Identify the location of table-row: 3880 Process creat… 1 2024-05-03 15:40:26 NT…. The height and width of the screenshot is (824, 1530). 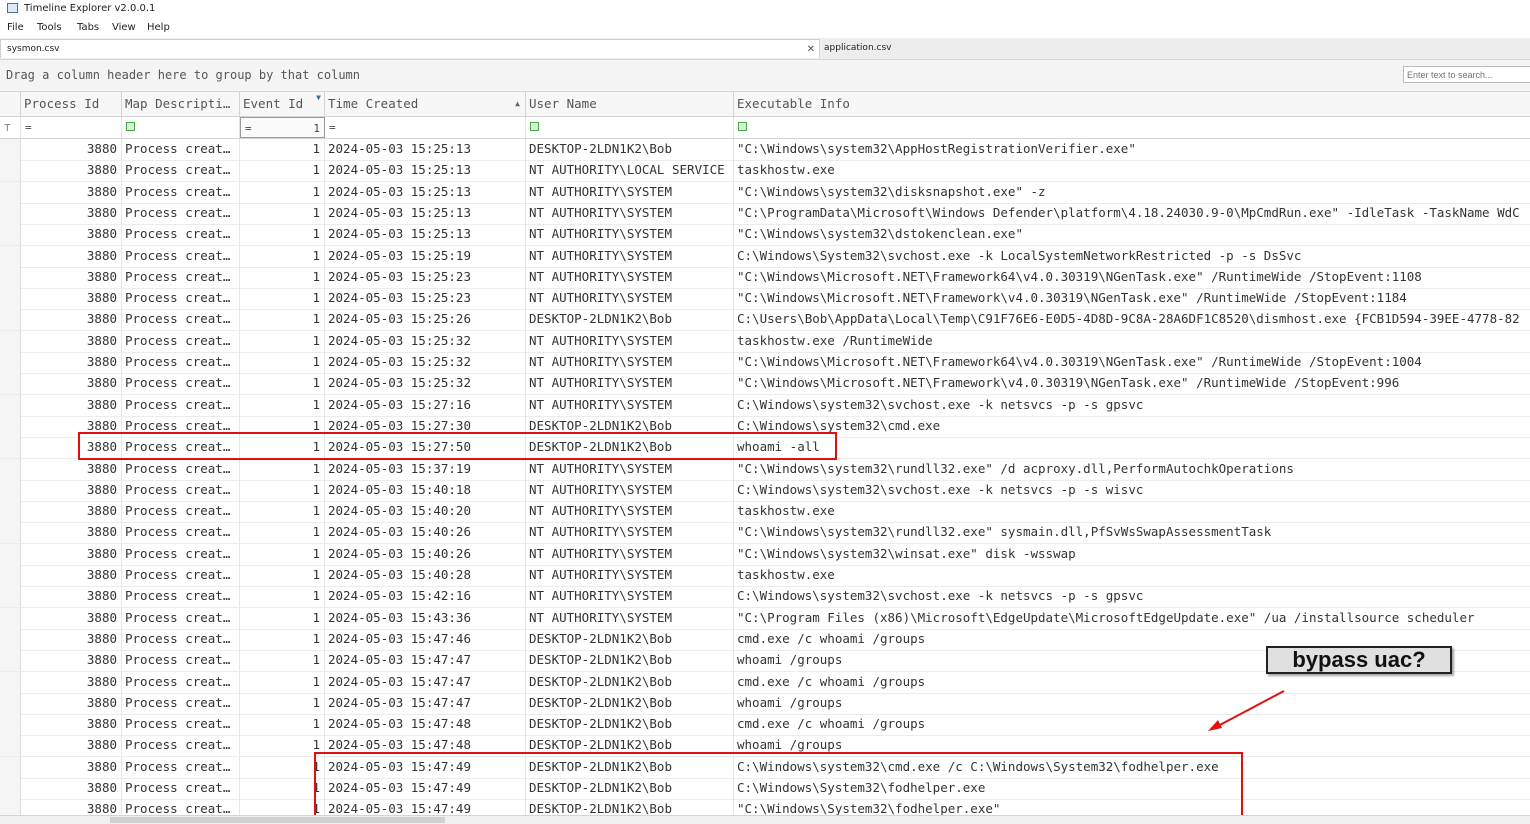
(765, 554).